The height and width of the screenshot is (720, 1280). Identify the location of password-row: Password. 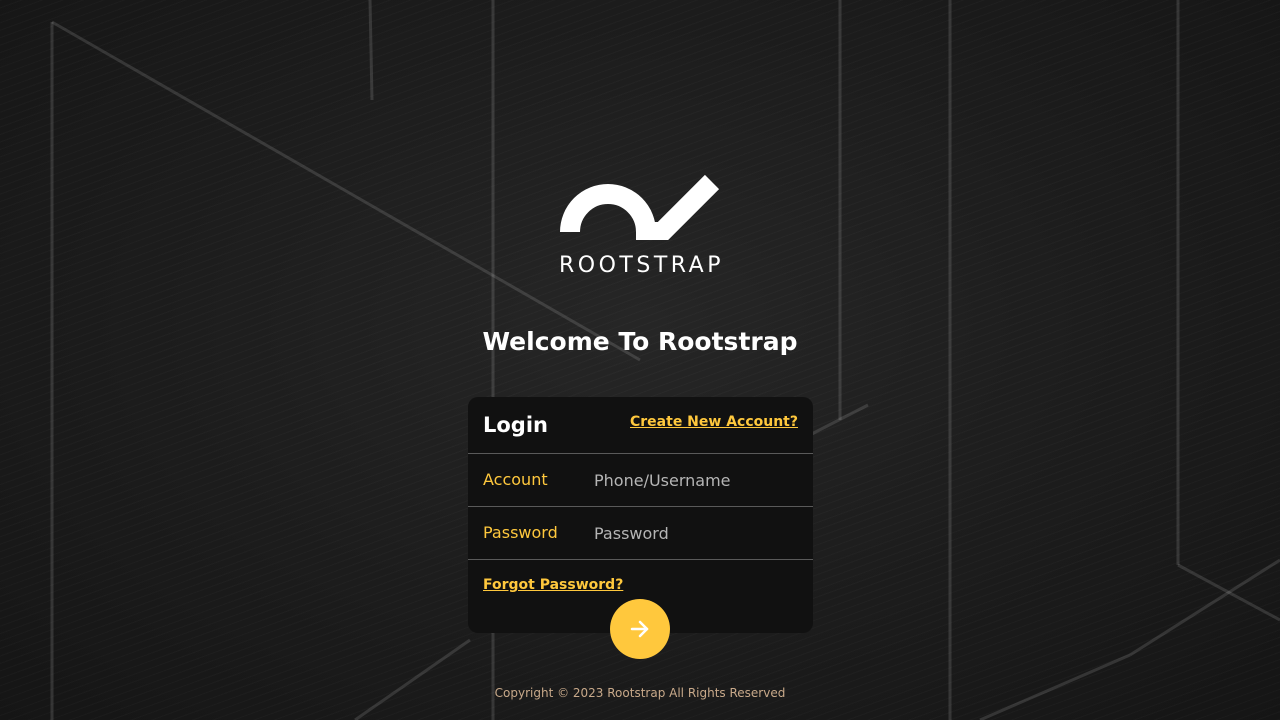
(640, 533).